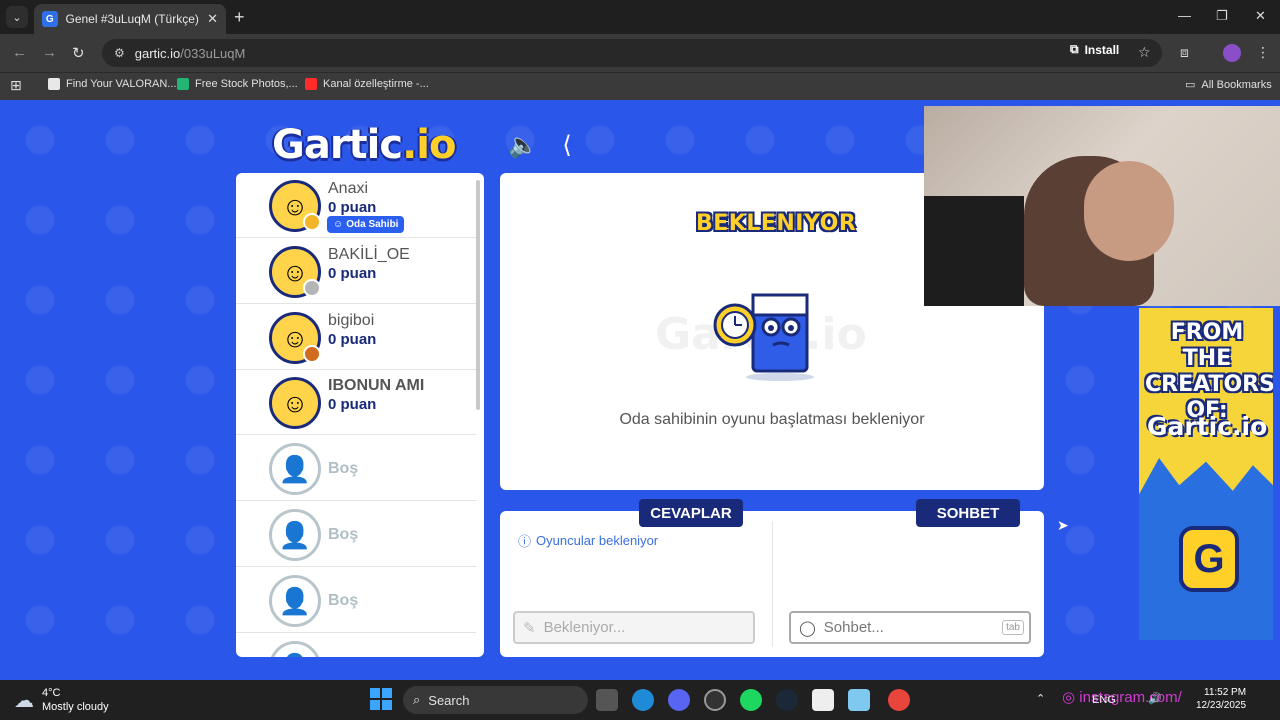  I want to click on back-arrow-icon: ←, so click(19, 52).